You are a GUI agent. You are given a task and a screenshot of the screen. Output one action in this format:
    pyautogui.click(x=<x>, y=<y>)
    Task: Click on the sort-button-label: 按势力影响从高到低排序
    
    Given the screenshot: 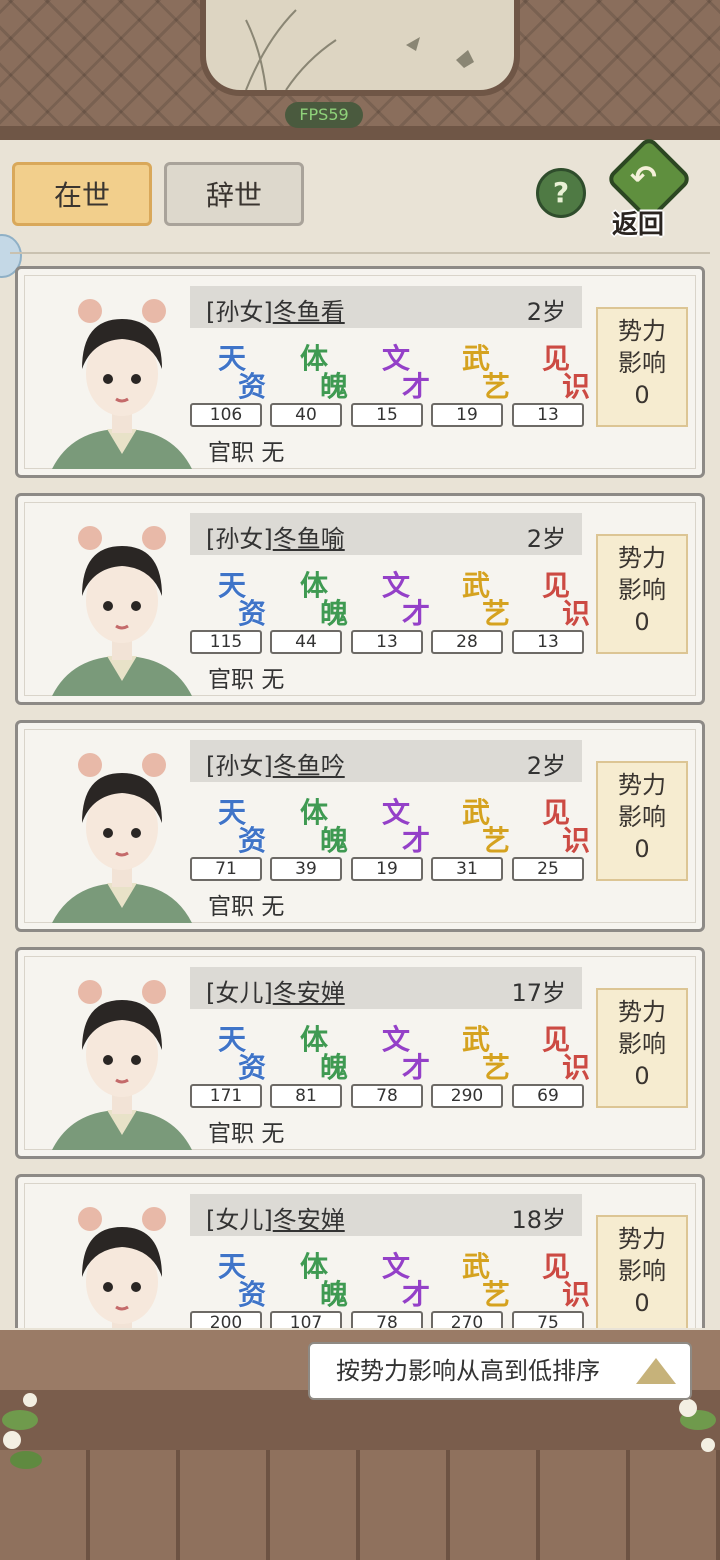 What is the action you would take?
    pyautogui.click(x=468, y=1371)
    